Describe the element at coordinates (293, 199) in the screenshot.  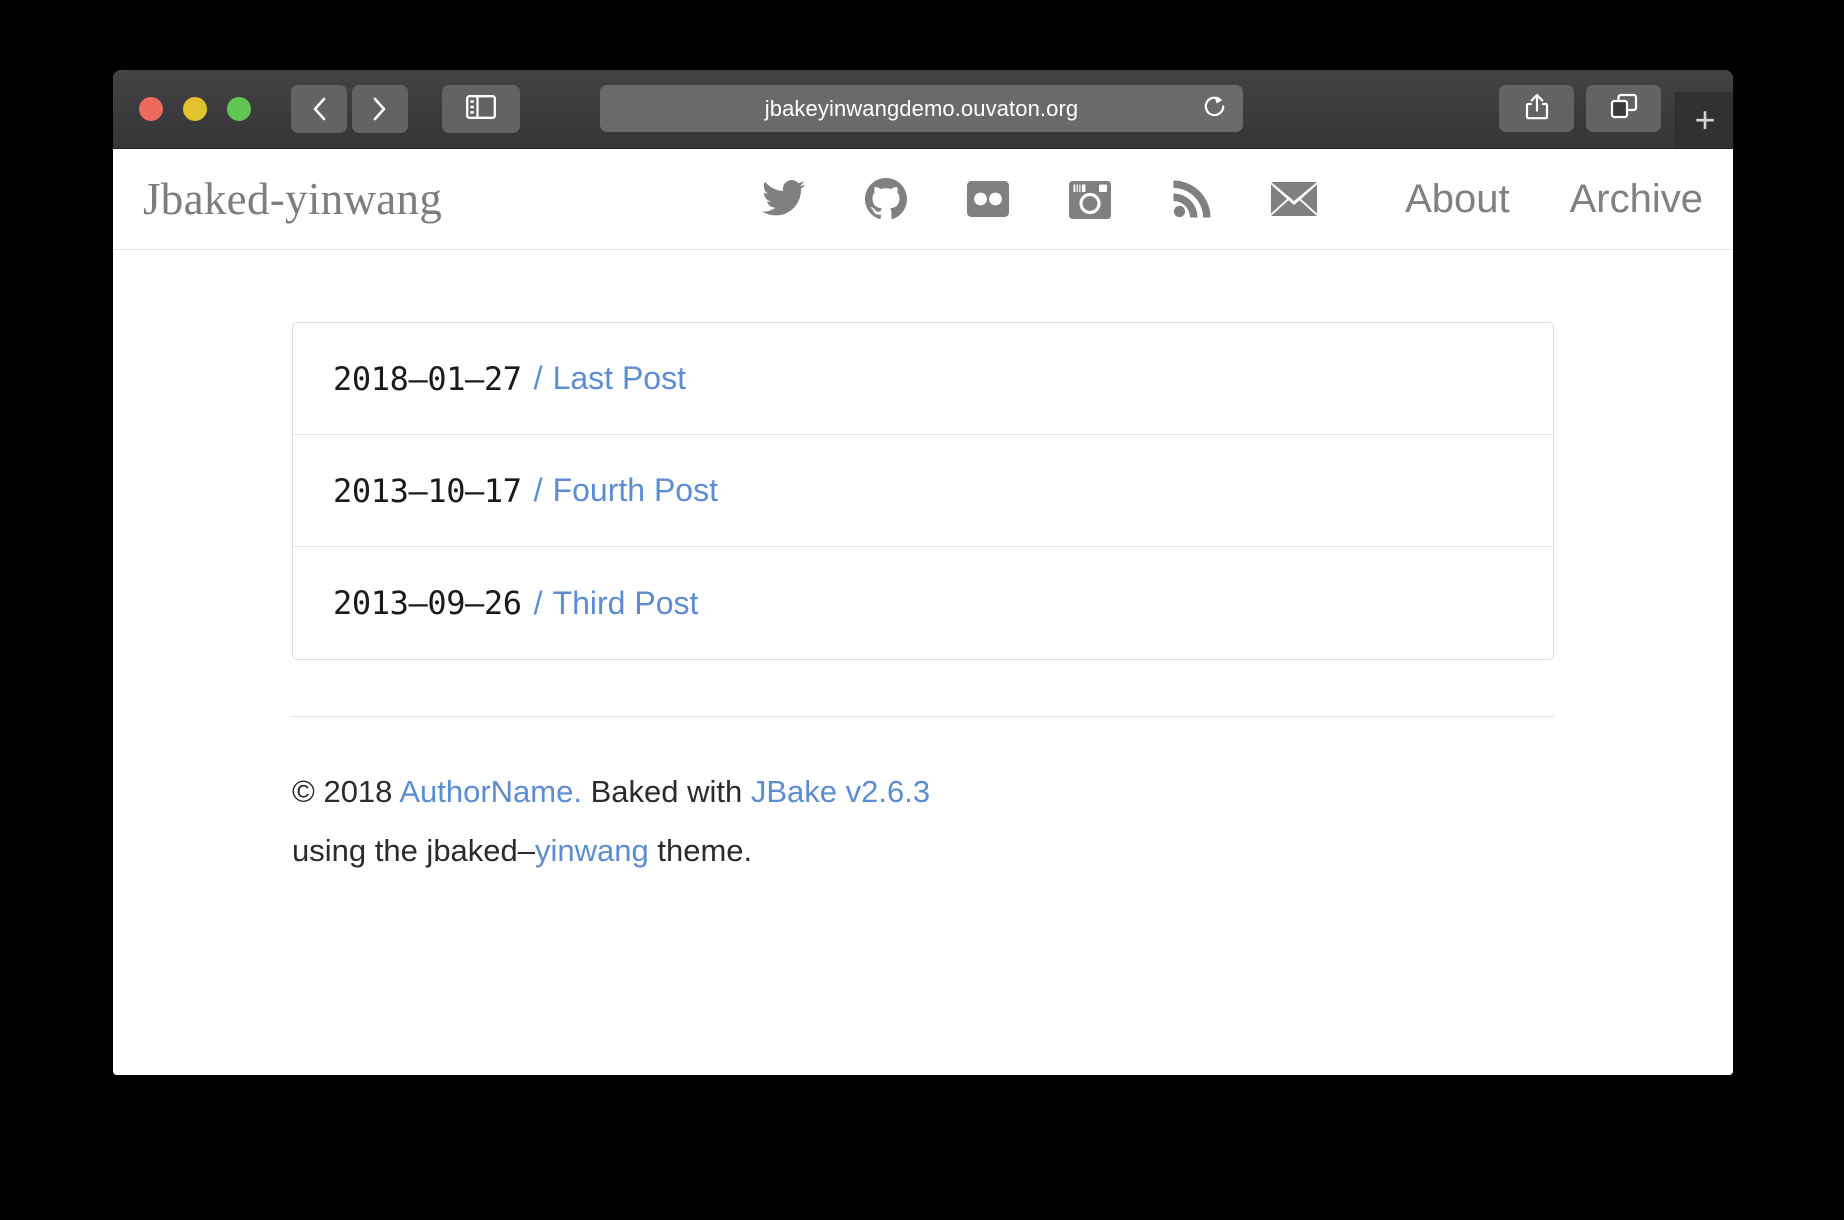
I see `site-title: Jbaked-yinwang` at that location.